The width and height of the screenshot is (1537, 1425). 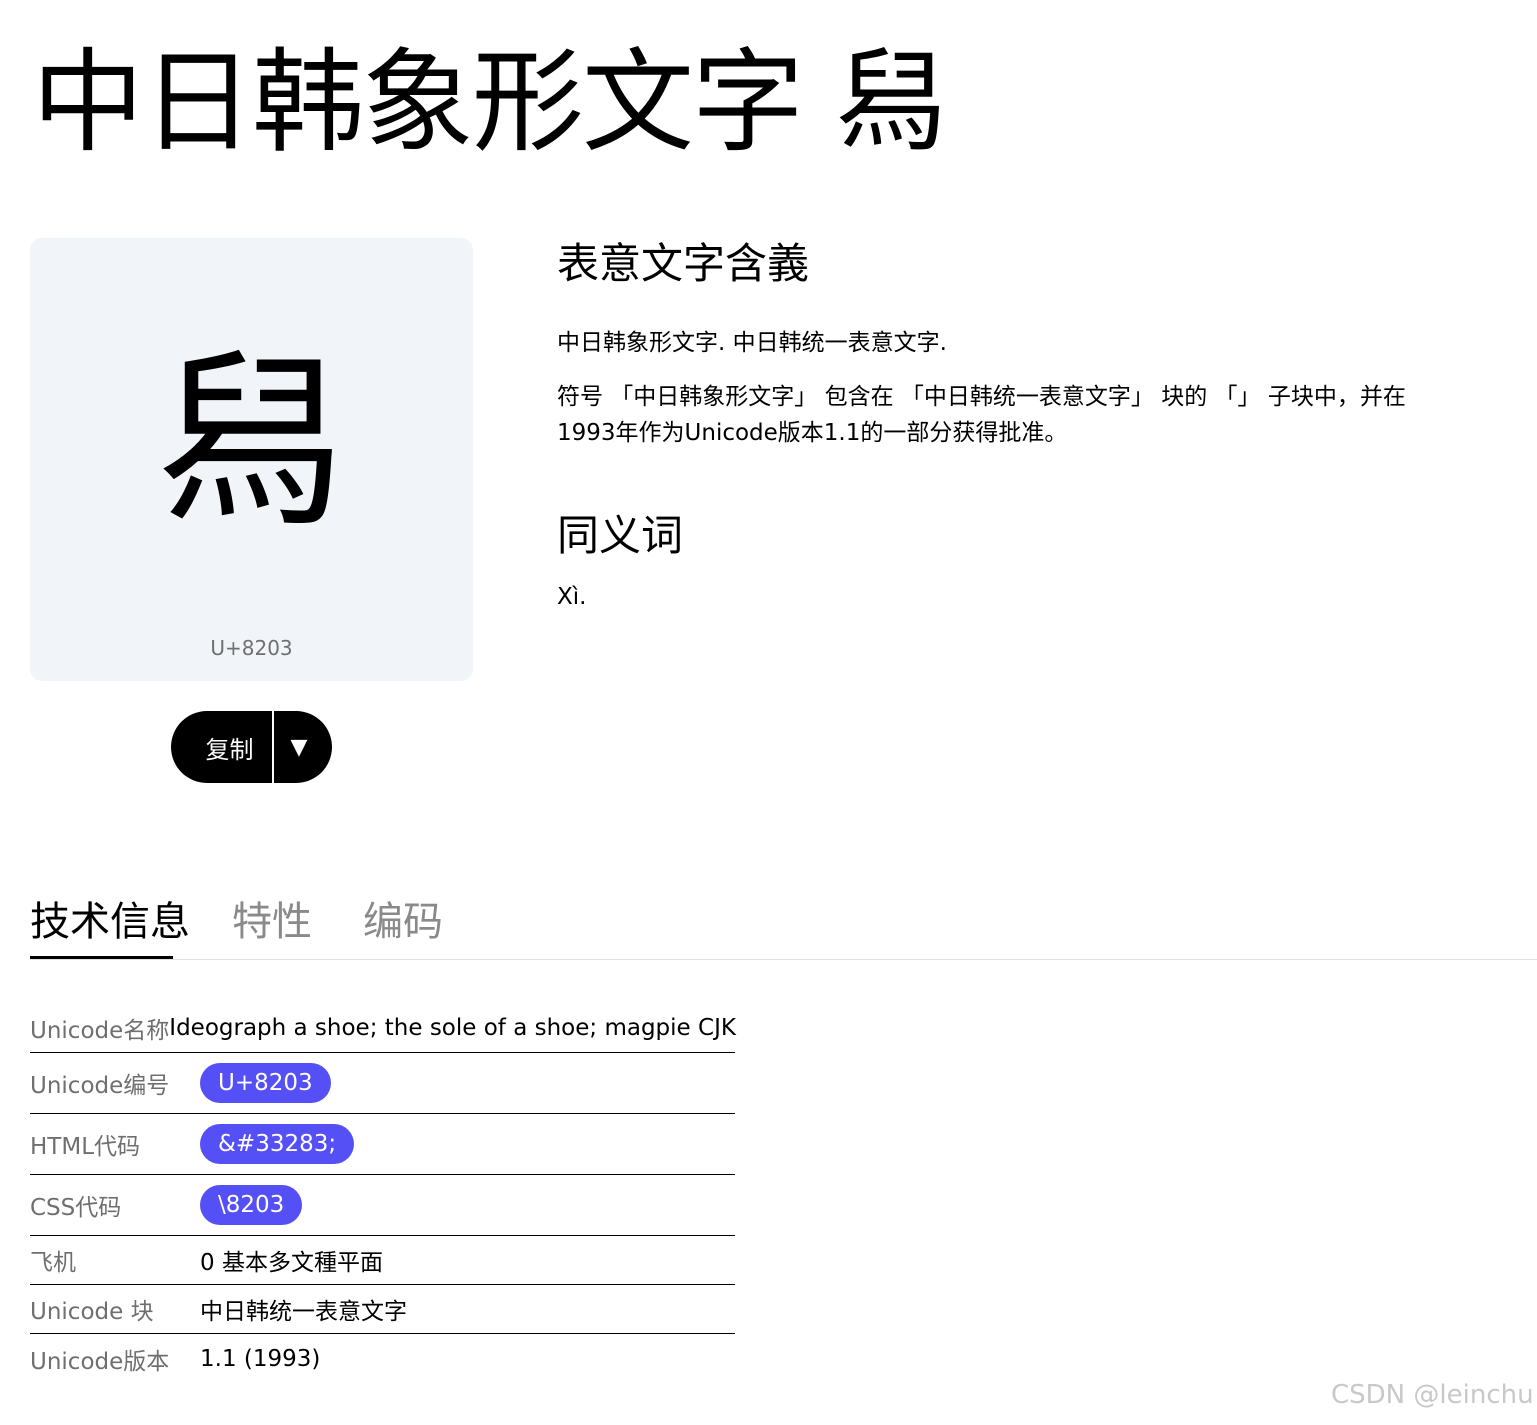 I want to click on glyph-card: 舄 U+8203, so click(x=251, y=459).